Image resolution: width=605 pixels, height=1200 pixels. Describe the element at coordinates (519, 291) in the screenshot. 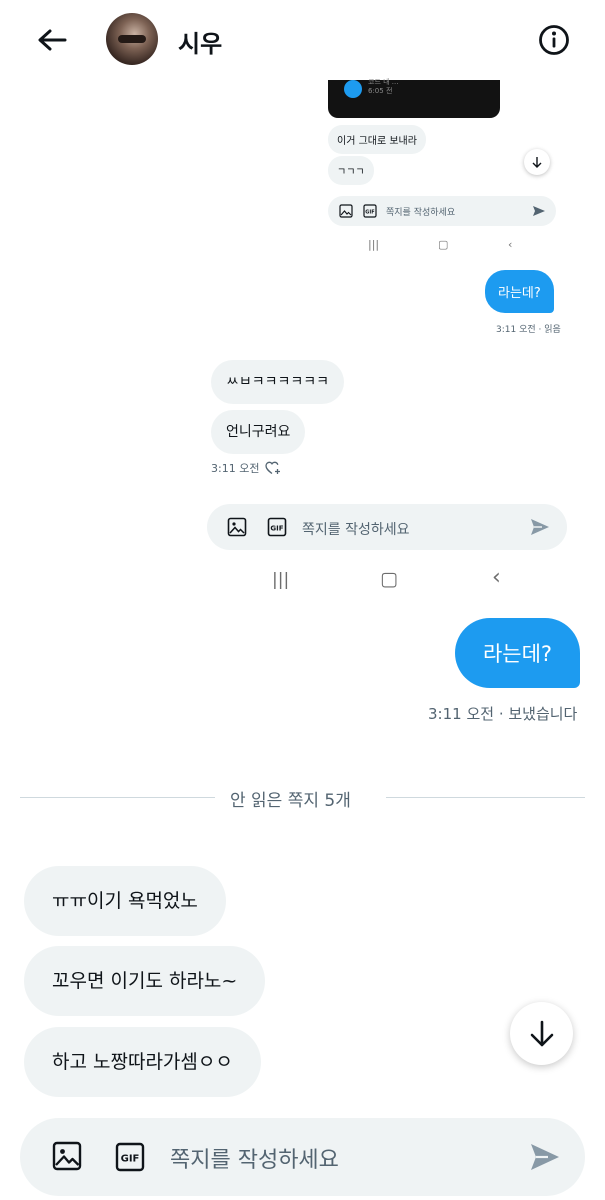

I see `preview-out-bubble: 라는데?` at that location.